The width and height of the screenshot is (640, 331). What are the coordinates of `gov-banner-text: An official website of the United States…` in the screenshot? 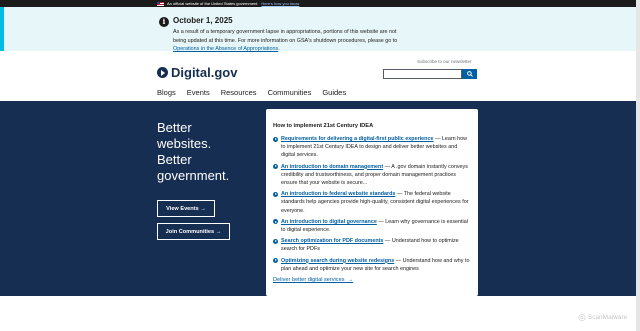 It's located at (212, 3).